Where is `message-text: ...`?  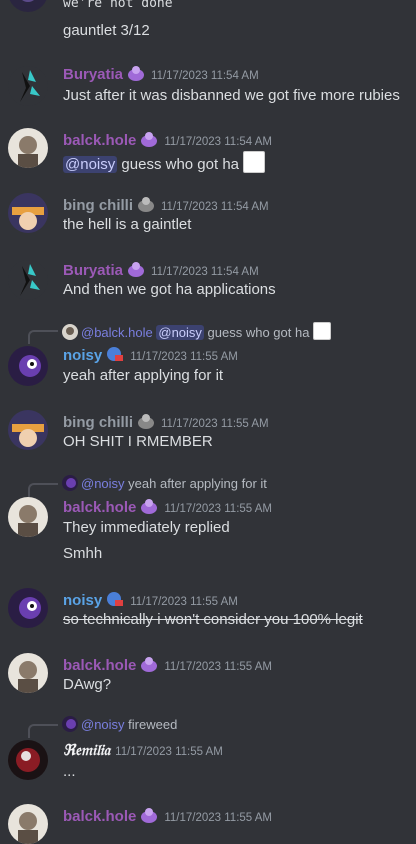
message-text: ... is located at coordinates (69, 771).